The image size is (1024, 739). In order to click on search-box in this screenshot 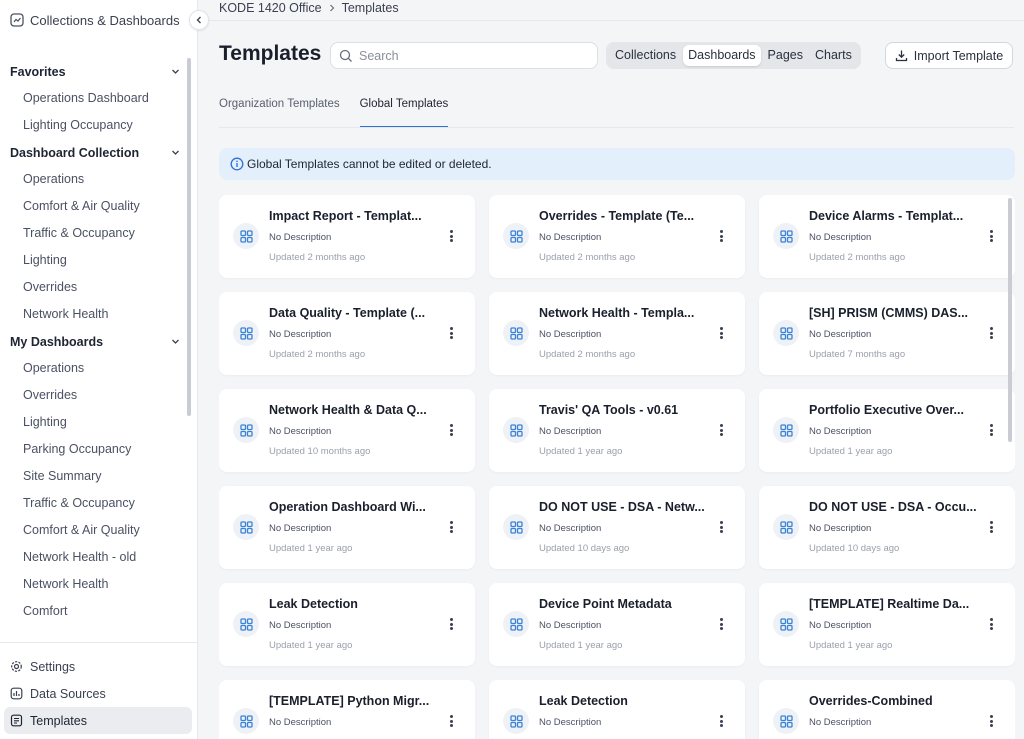, I will do `click(464, 55)`.